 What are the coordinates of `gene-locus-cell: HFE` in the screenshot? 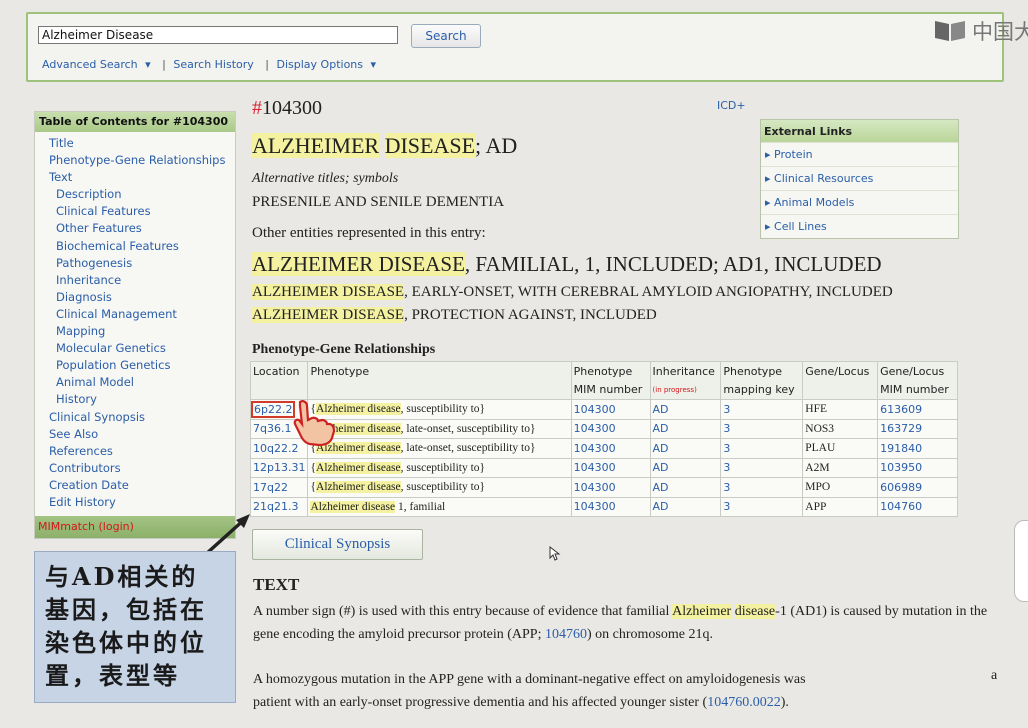 It's located at (840, 409).